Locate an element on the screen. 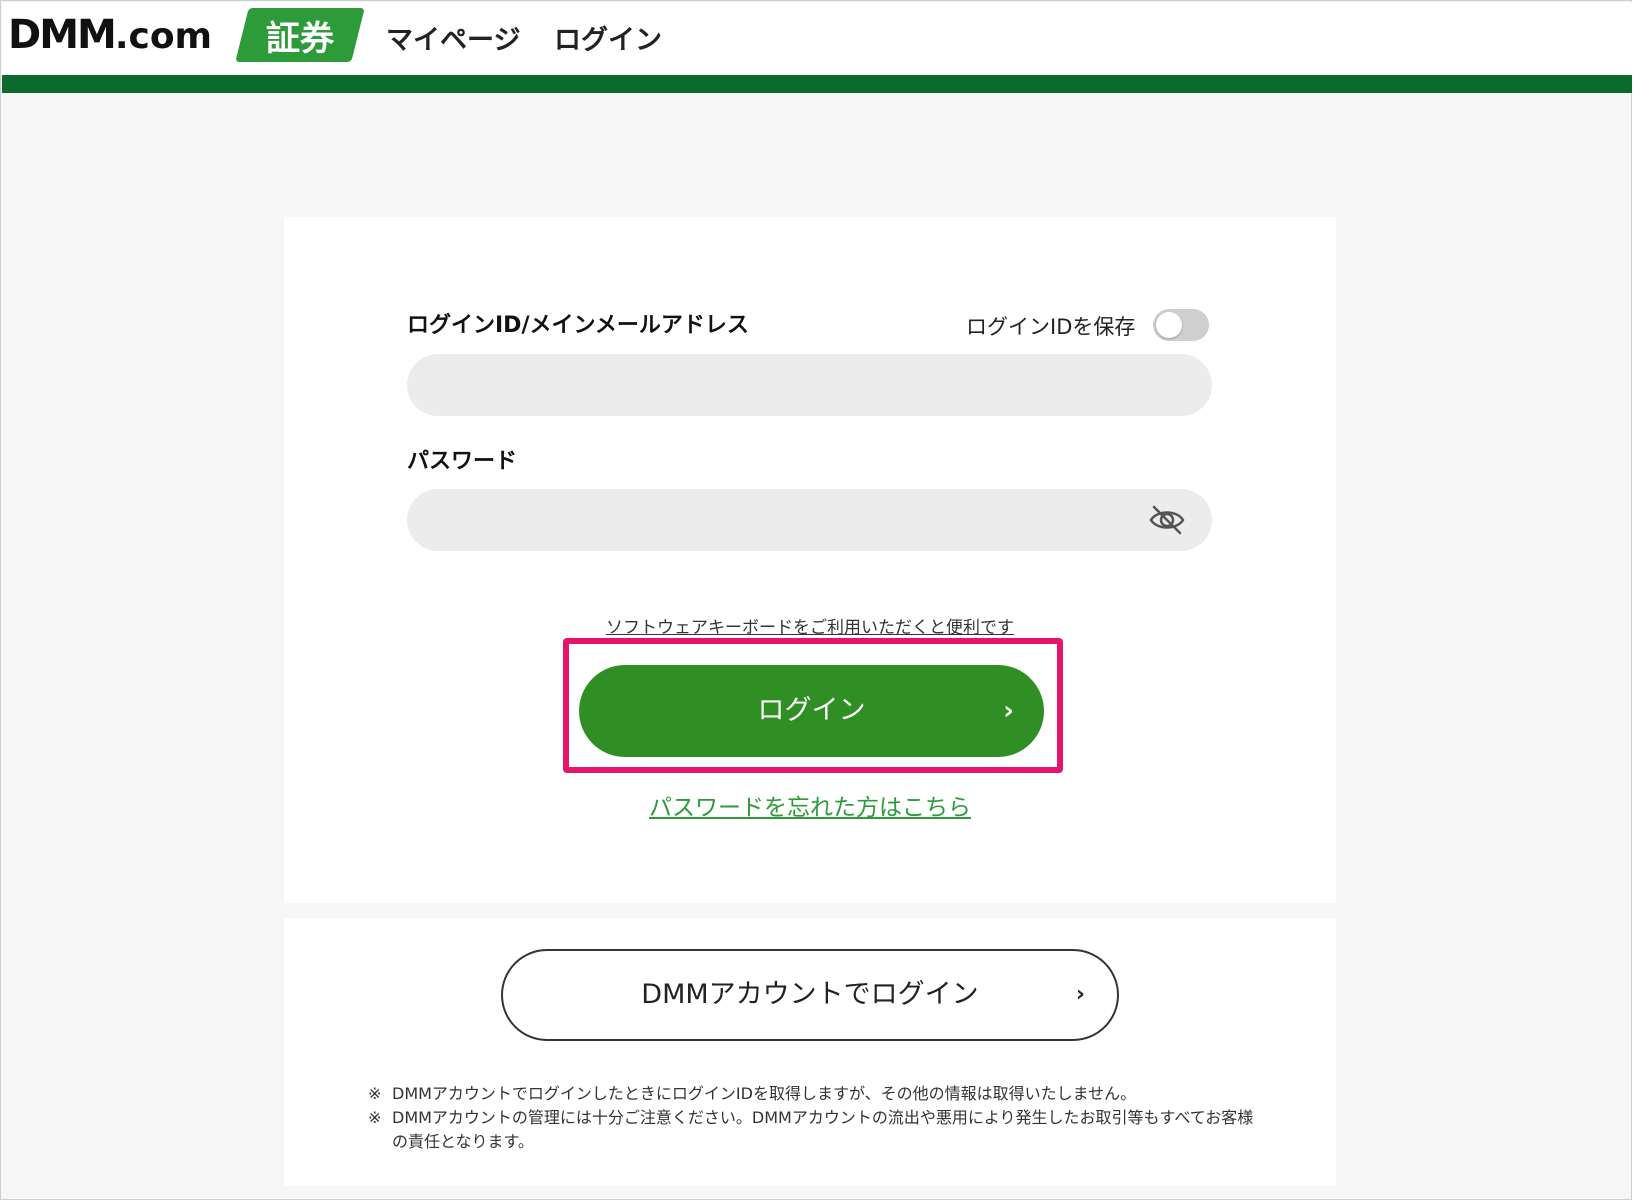 Image resolution: width=1634 pixels, height=1202 pixels. save-login-id-label: ログインIDを保存 is located at coordinates (1051, 327).